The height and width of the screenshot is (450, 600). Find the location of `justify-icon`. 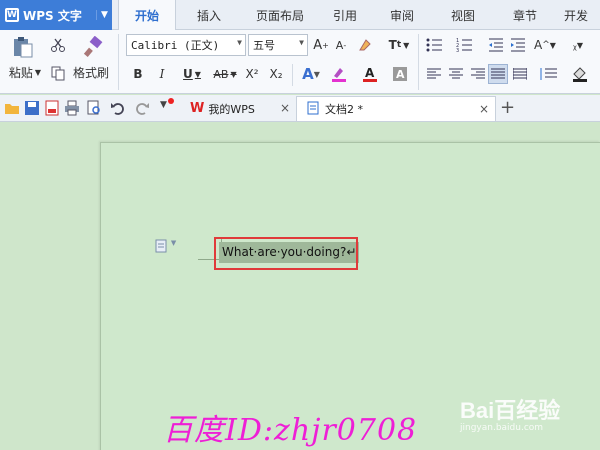

justify-icon is located at coordinates (498, 74).